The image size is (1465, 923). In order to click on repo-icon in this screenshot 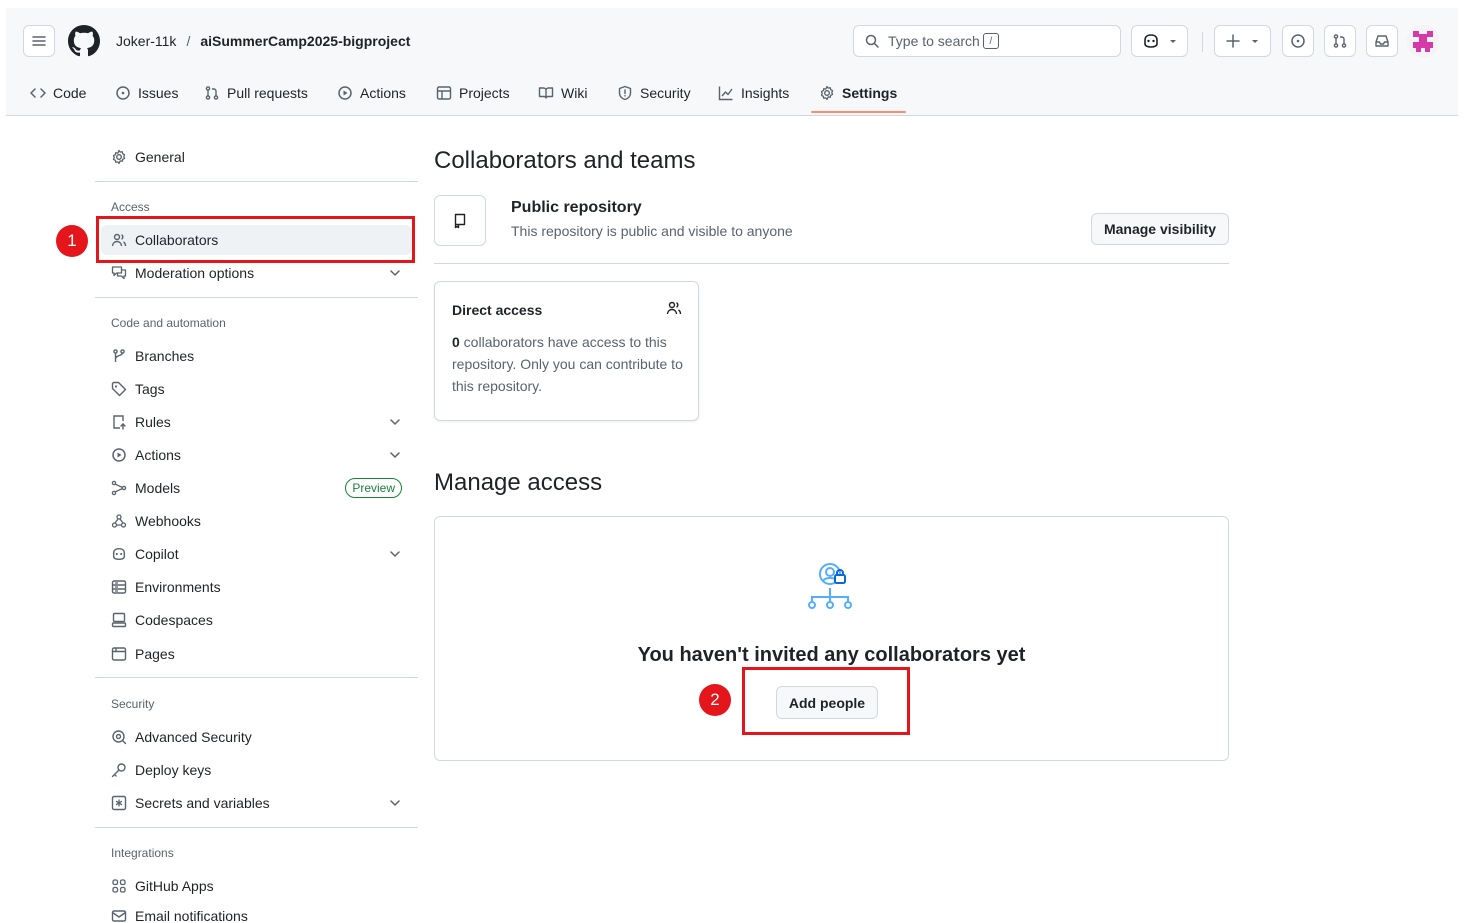, I will do `click(460, 220)`.